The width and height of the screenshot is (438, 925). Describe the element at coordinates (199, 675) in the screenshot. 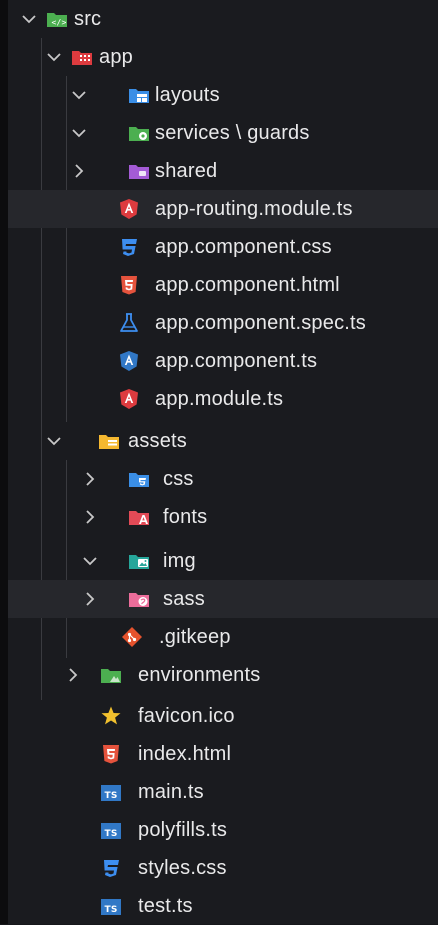

I see `tree-item-label: environments` at that location.